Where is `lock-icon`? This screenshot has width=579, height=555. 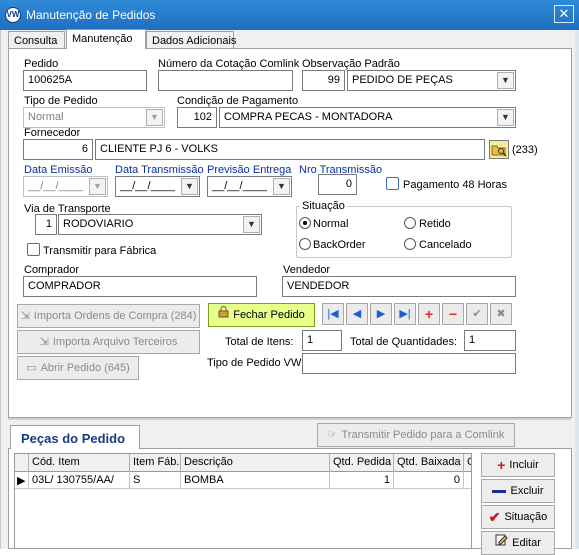
lock-icon is located at coordinates (223, 315).